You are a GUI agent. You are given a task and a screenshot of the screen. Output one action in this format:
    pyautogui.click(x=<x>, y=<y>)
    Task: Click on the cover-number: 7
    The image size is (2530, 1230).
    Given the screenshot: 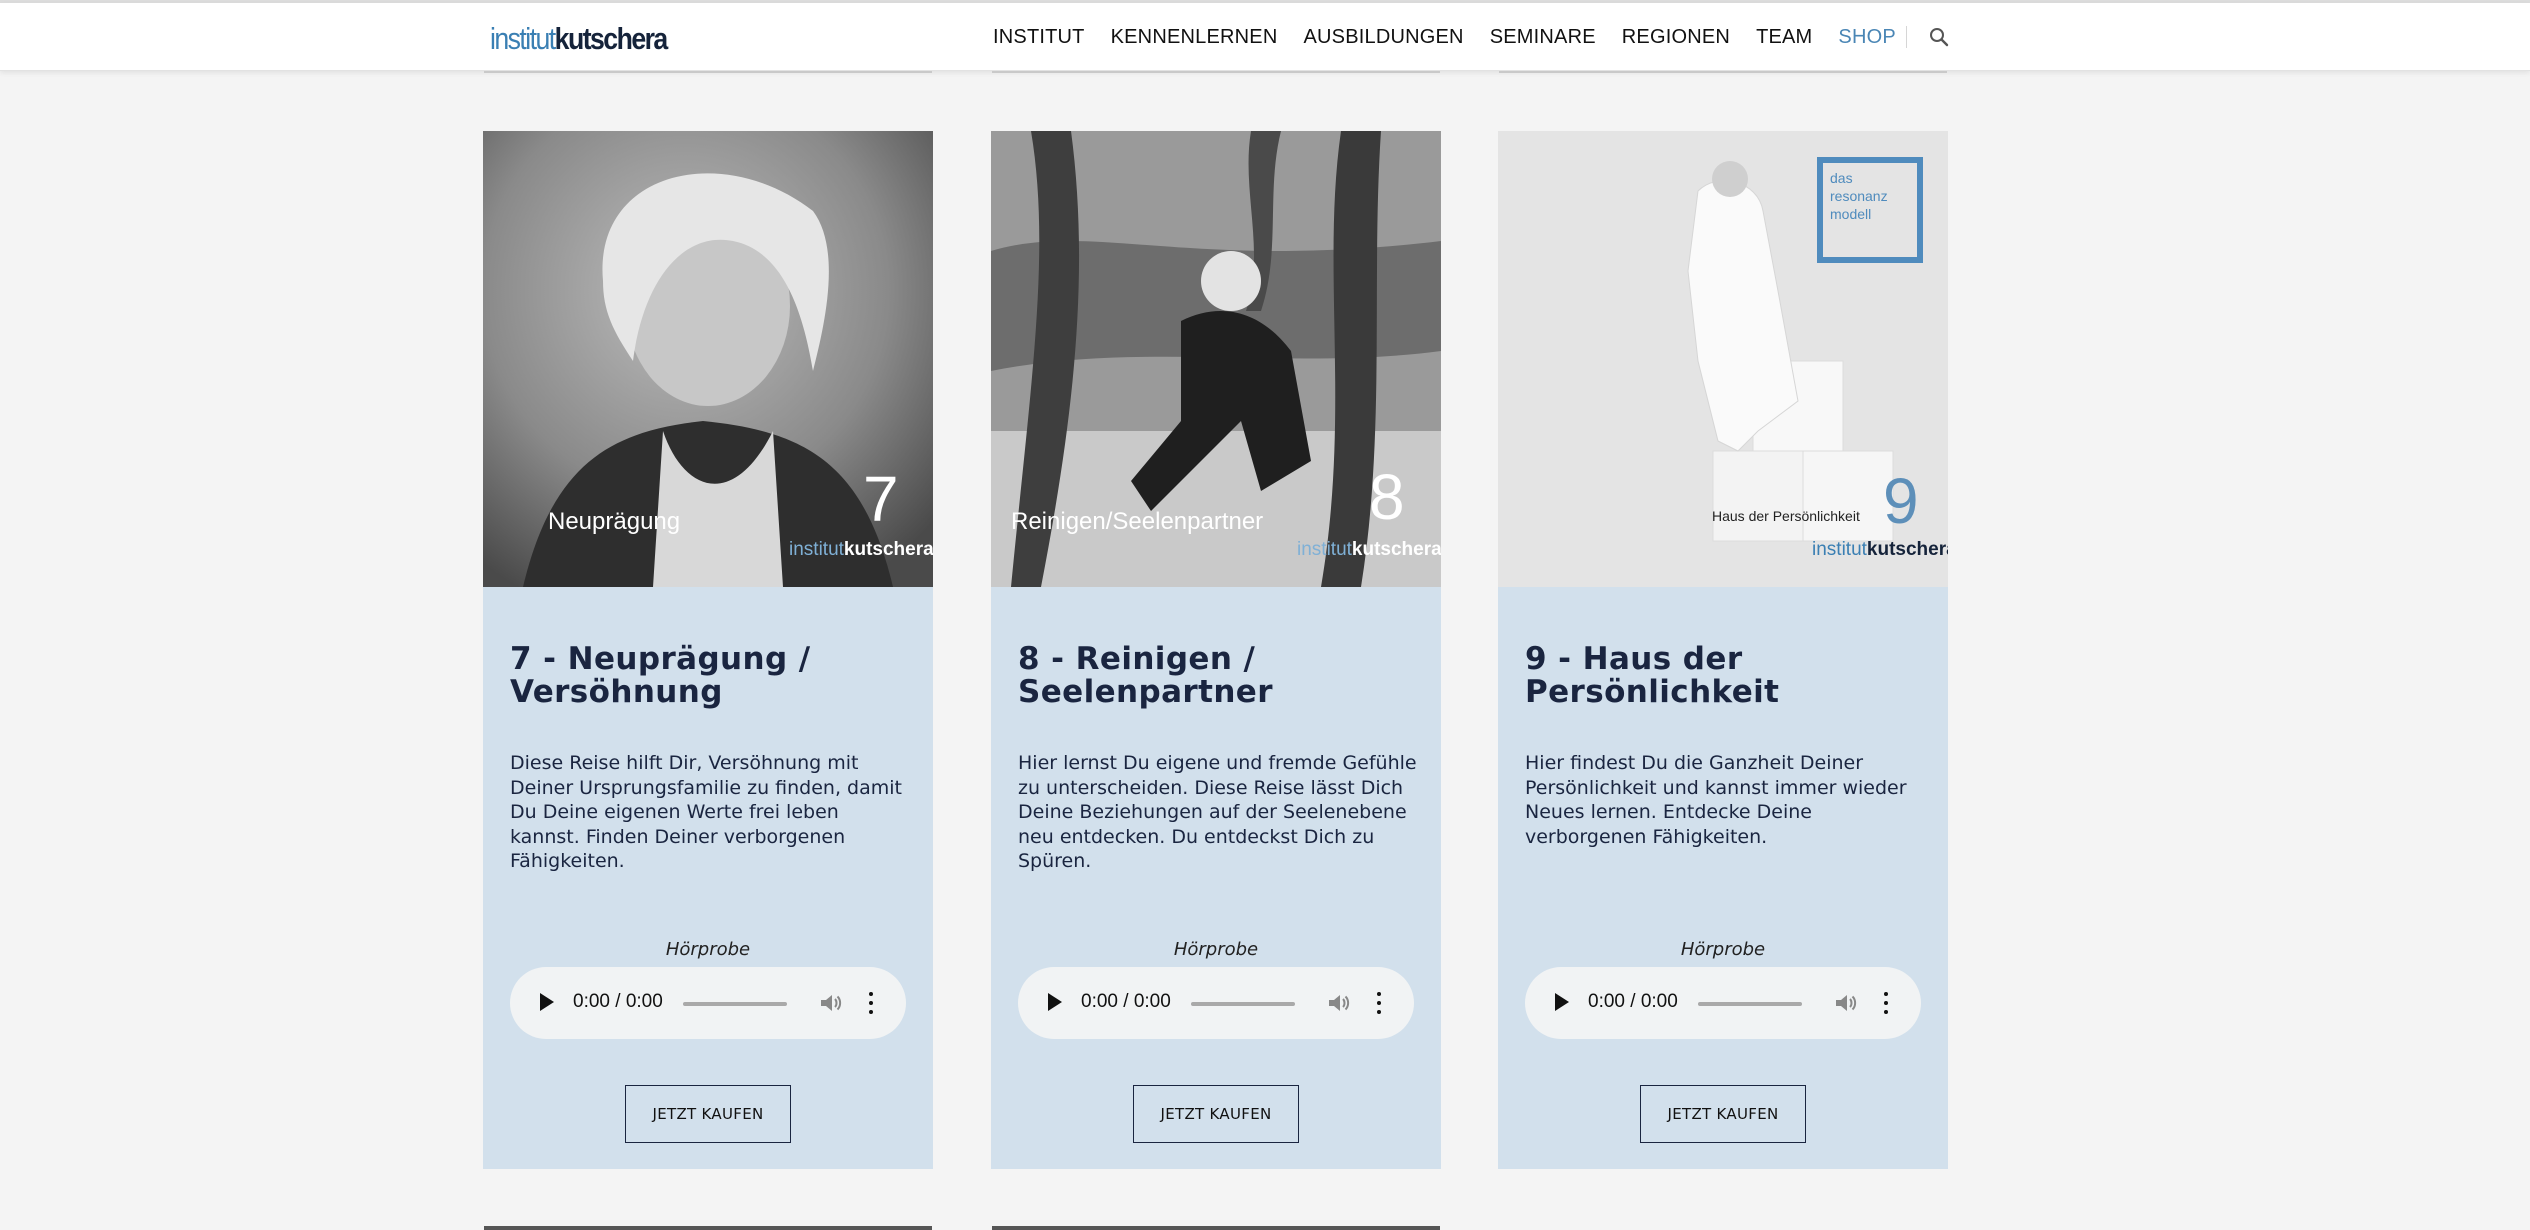 What is the action you would take?
    pyautogui.click(x=881, y=499)
    